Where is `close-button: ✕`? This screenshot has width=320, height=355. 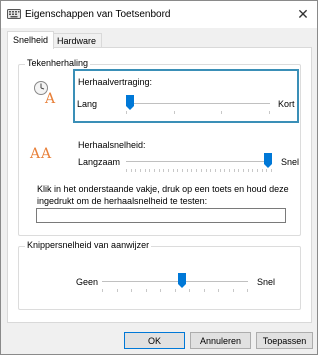 close-button: ✕ is located at coordinates (303, 14).